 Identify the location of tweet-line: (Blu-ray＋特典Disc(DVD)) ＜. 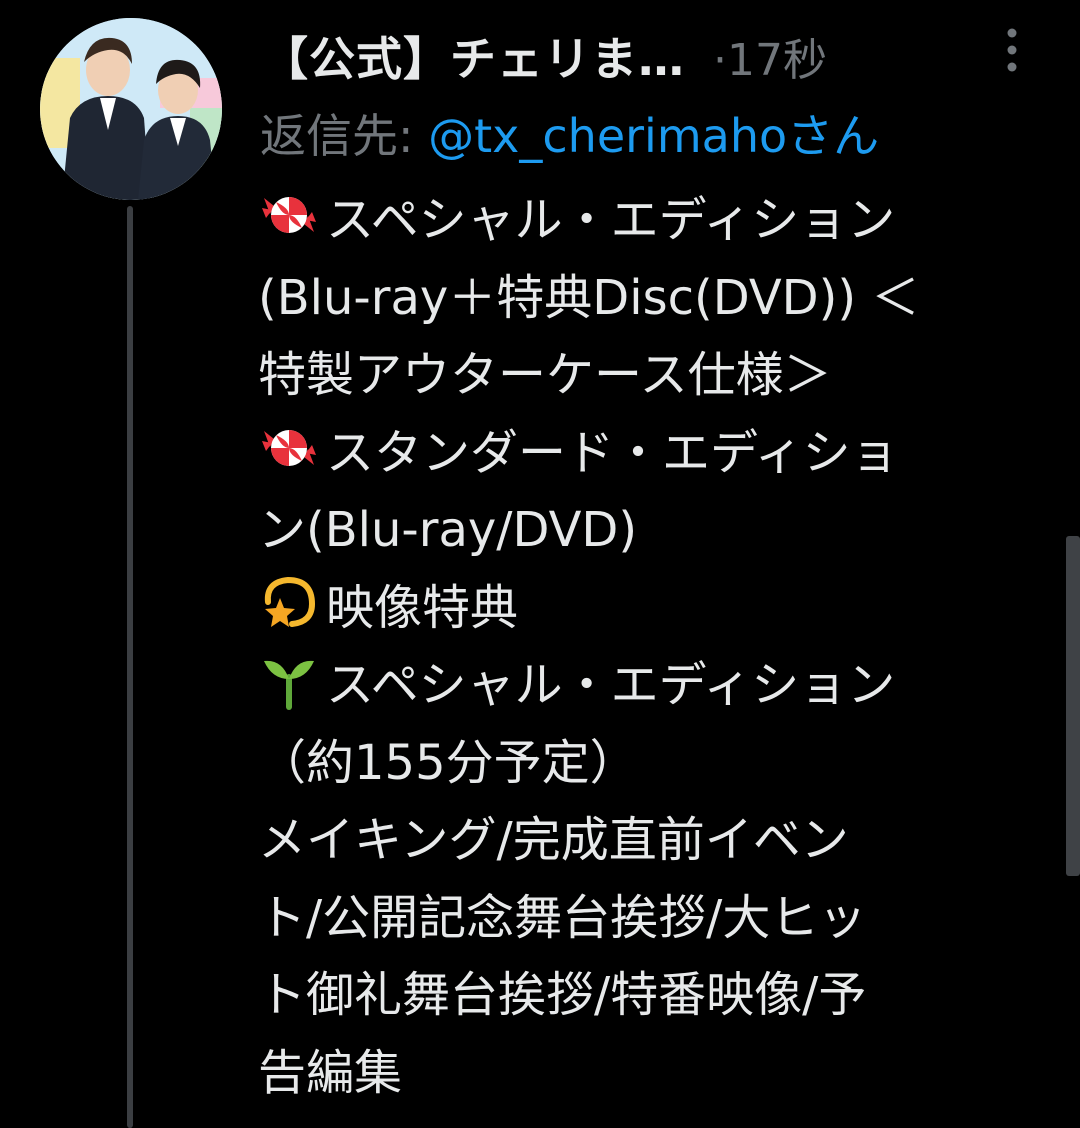
(589, 297).